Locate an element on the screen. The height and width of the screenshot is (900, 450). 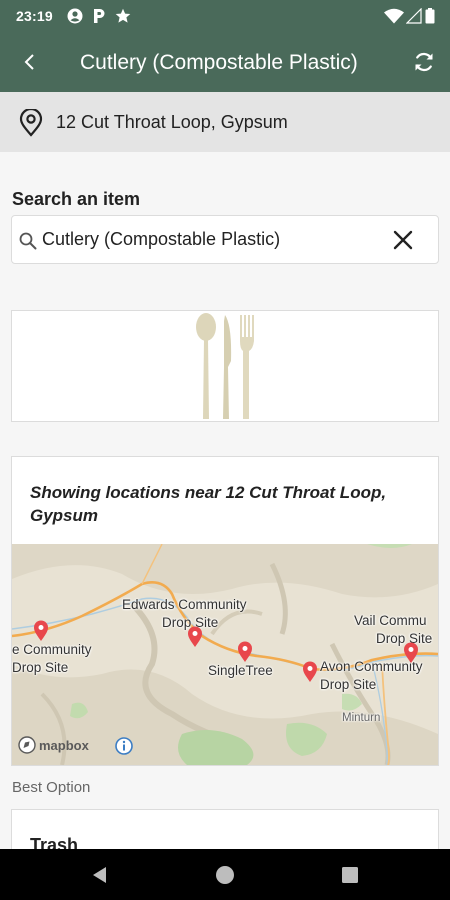
back-triangle-icon is located at coordinates (100, 875).